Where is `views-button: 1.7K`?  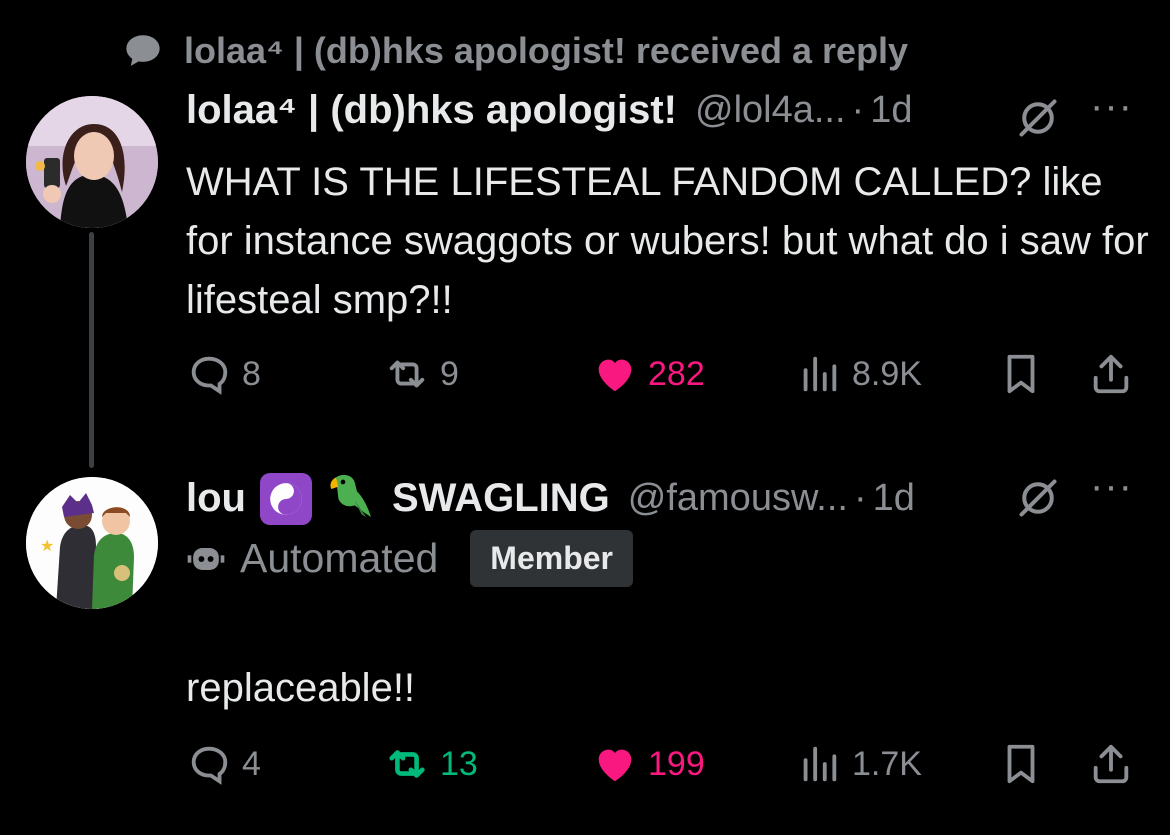 views-button: 1.7K is located at coordinates (859, 764).